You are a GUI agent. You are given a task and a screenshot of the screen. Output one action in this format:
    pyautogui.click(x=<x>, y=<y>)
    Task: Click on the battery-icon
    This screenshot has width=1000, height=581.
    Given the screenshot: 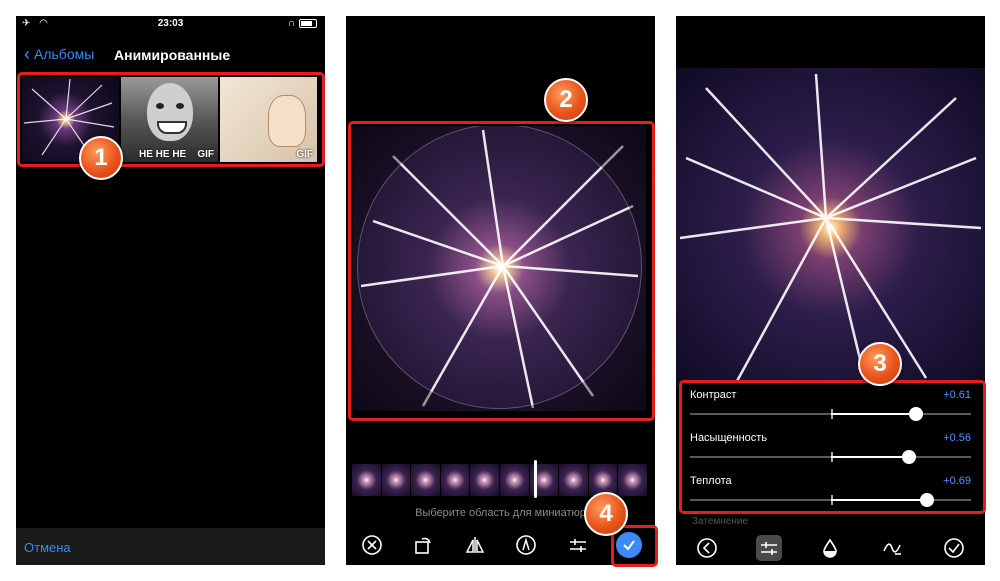 What is the action you would take?
    pyautogui.click(x=308, y=23)
    